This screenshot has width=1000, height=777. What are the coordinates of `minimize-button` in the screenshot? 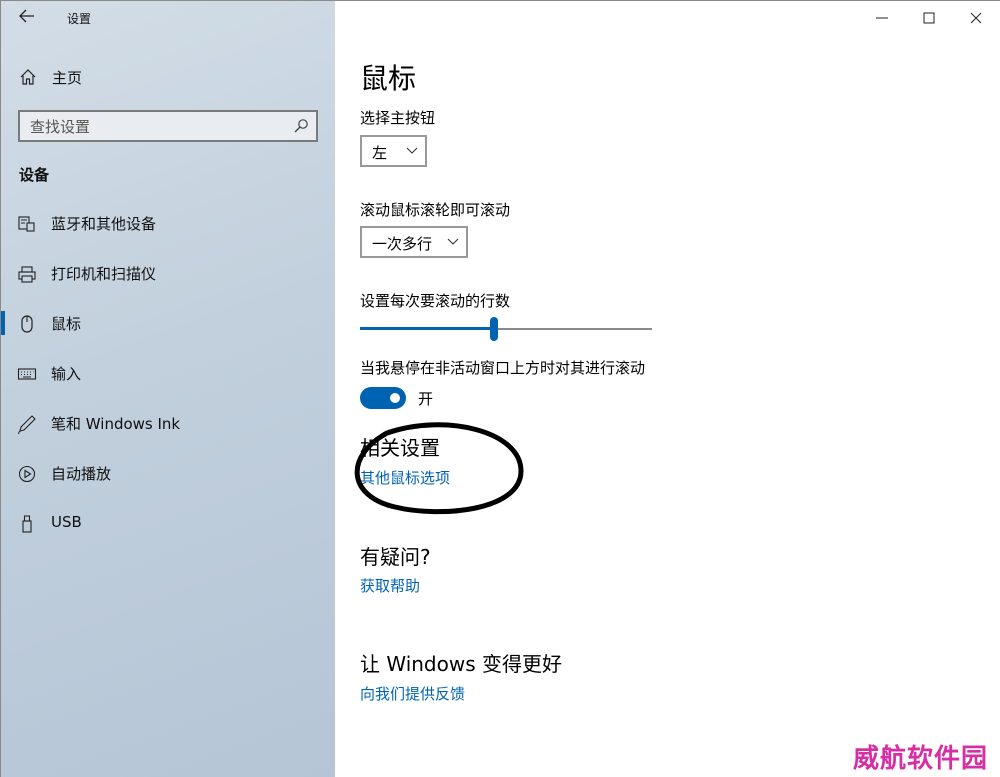 It's located at (882, 18).